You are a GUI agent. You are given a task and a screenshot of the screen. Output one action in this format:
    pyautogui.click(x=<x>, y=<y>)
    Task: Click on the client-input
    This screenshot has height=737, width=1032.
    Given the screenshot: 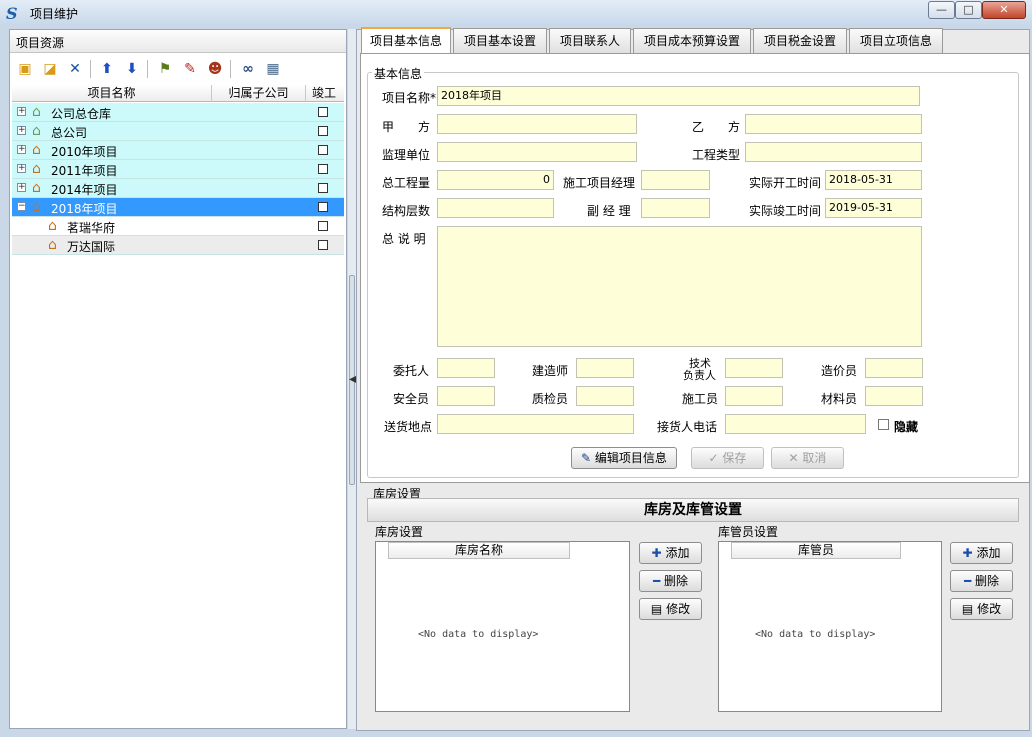 What is the action you would take?
    pyautogui.click(x=466, y=368)
    